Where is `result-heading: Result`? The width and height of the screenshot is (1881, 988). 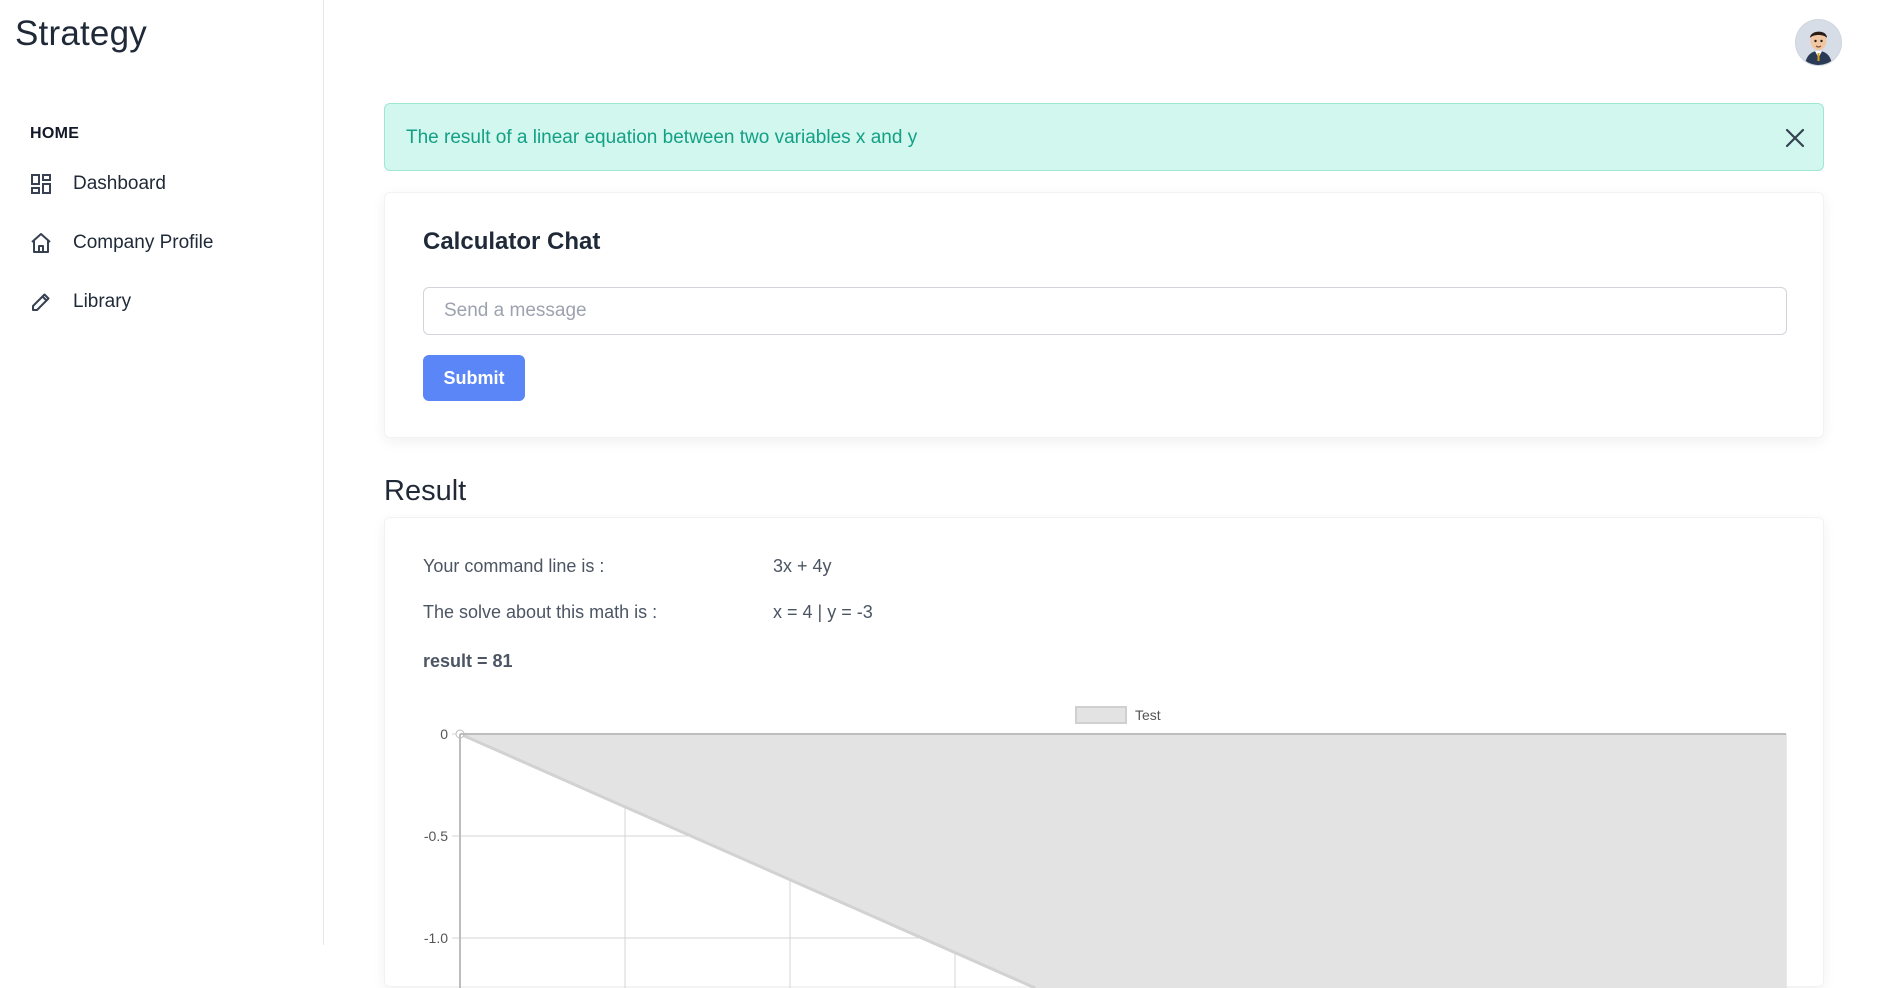
result-heading: Result is located at coordinates (425, 491).